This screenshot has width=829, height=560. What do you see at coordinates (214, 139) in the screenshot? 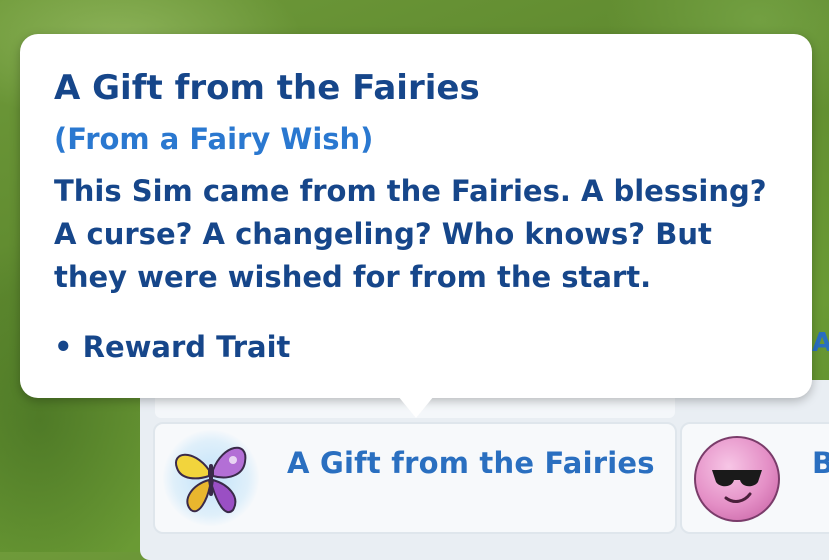
I see `tooltip-subtitle: (From a Fairy Wish)` at bounding box center [214, 139].